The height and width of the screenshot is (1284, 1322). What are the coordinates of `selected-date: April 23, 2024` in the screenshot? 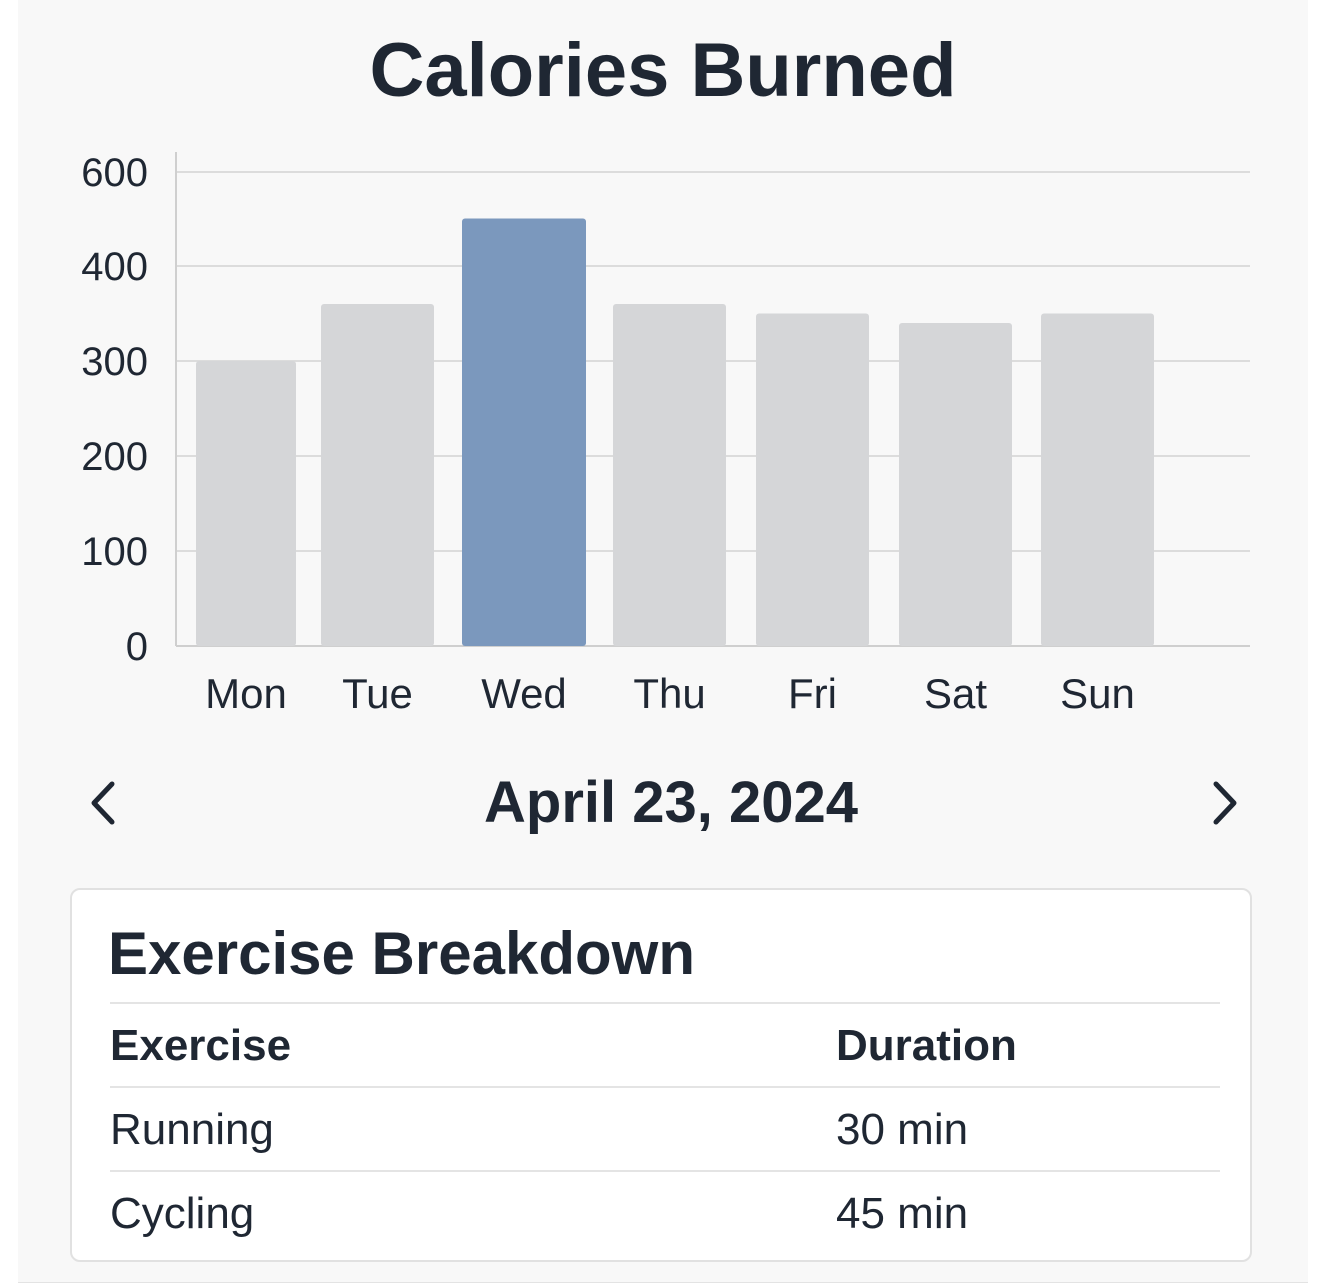 It's located at (671, 802).